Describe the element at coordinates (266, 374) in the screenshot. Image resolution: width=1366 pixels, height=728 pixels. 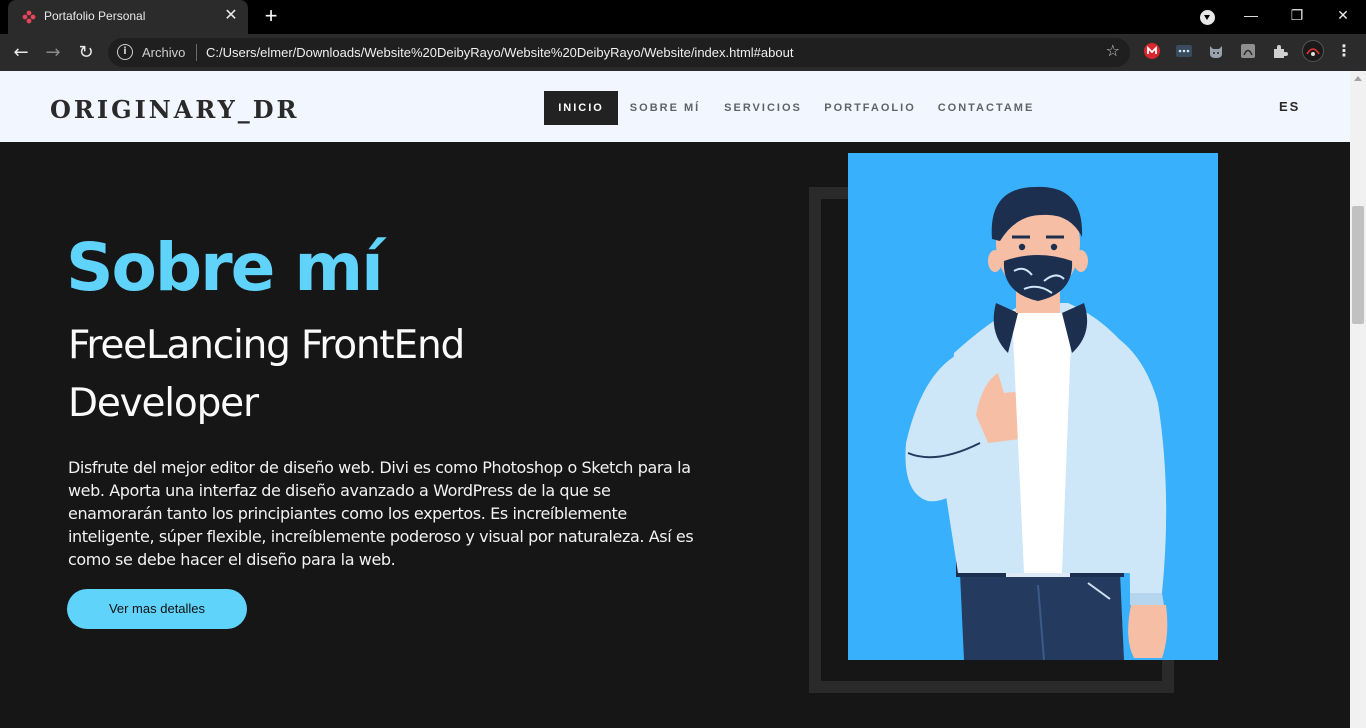
I see `section-subtitle: FreeLancing FrontEnd Developer` at that location.